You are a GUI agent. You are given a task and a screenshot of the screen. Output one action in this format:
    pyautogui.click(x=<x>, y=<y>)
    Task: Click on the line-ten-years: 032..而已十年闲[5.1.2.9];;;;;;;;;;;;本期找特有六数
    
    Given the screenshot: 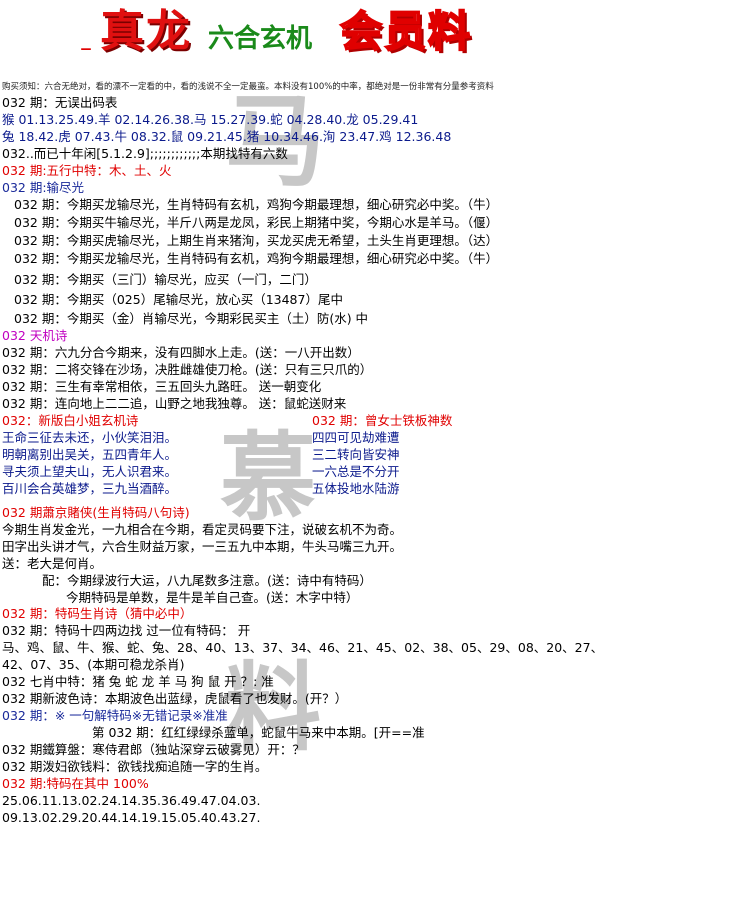 What is the action you would take?
    pyautogui.click(x=145, y=153)
    